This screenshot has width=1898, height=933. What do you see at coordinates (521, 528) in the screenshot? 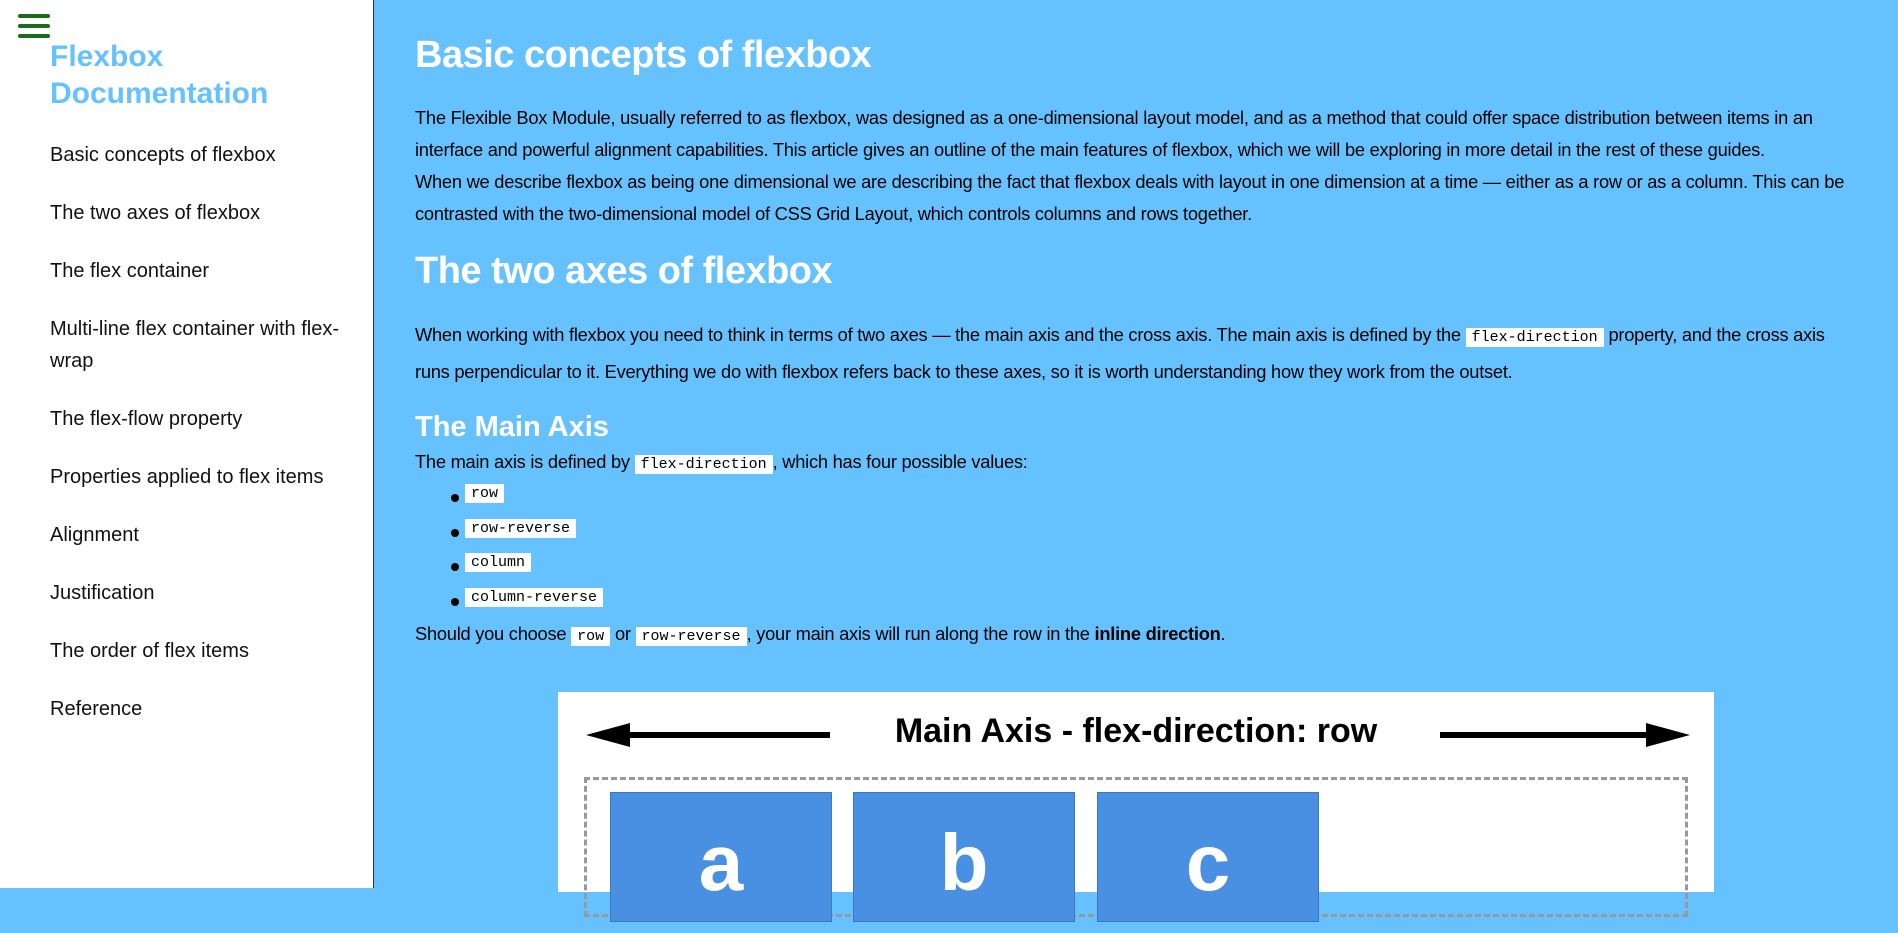
I see `value-row-reverse-code: row-reverse` at bounding box center [521, 528].